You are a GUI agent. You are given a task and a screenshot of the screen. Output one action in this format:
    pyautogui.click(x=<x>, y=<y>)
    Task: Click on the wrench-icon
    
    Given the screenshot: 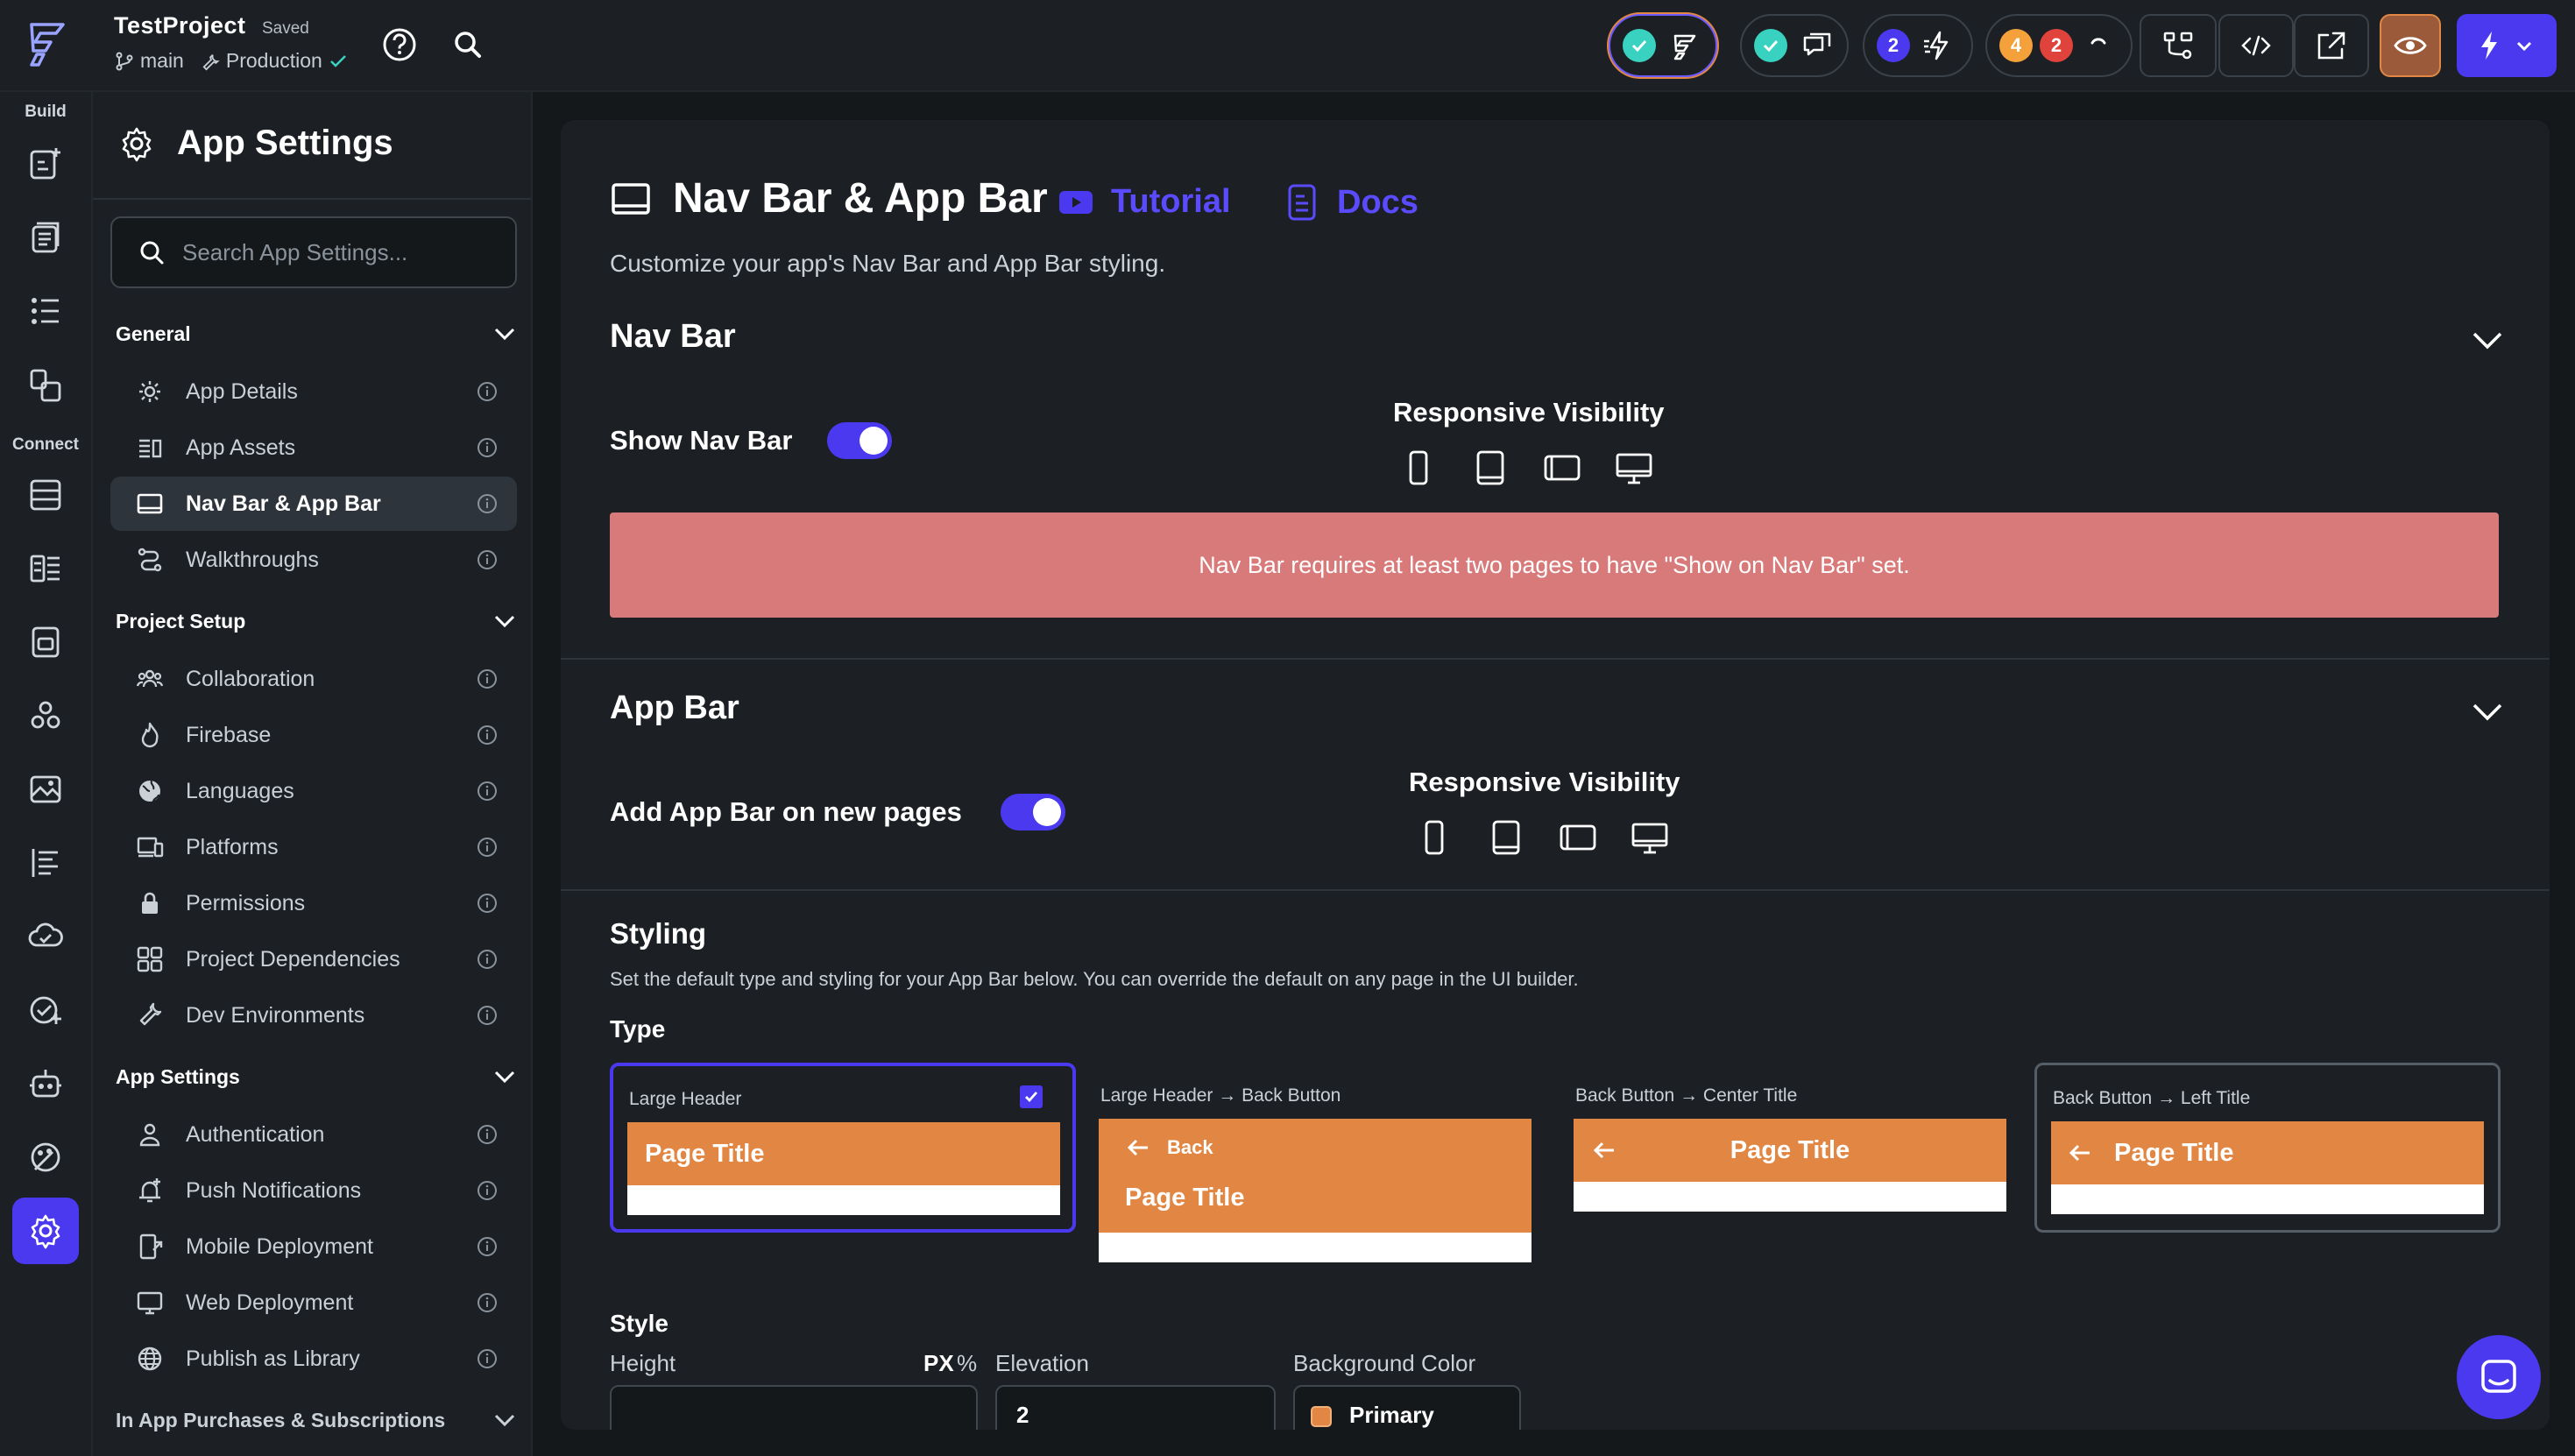 What is the action you would take?
    pyautogui.click(x=150, y=1015)
    